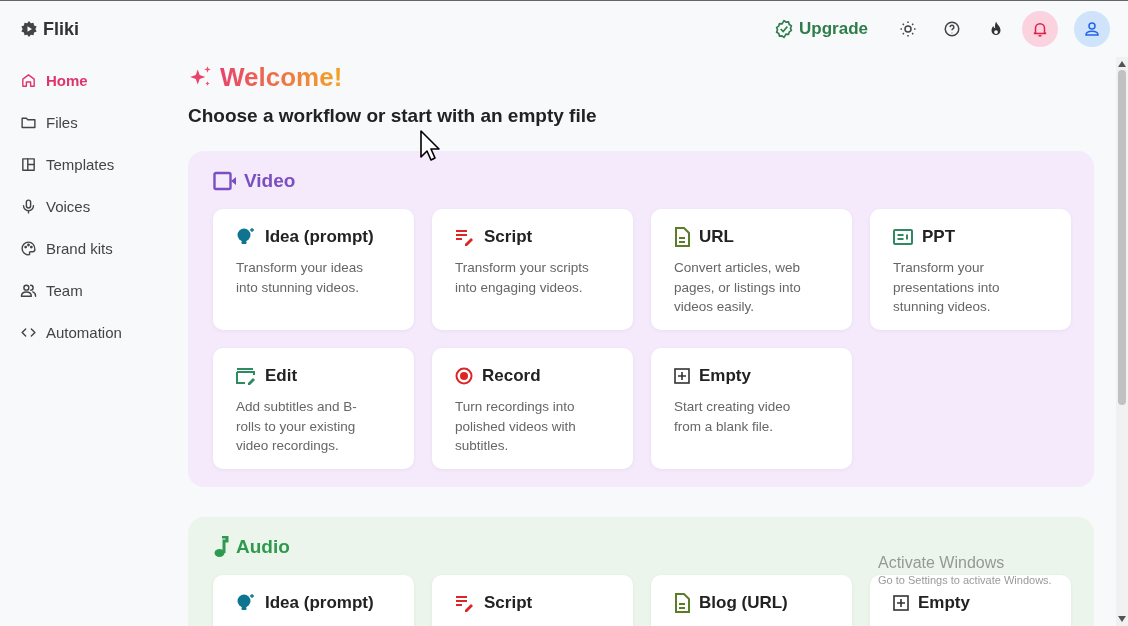  I want to click on card-title: Blog (URL), so click(743, 603).